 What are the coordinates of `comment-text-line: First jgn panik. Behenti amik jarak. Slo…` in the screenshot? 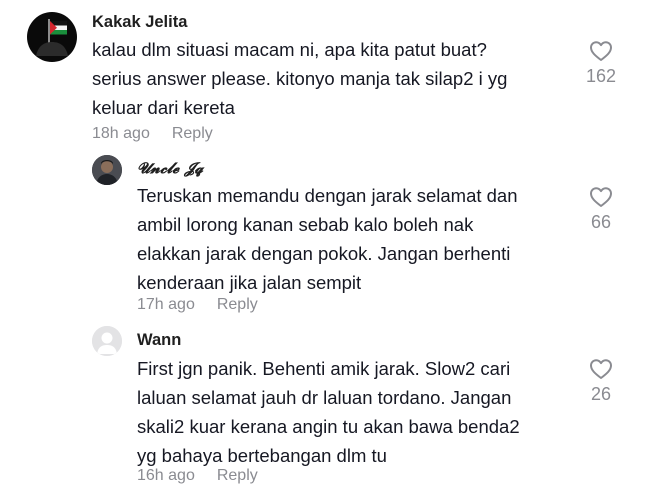 It's located at (324, 368).